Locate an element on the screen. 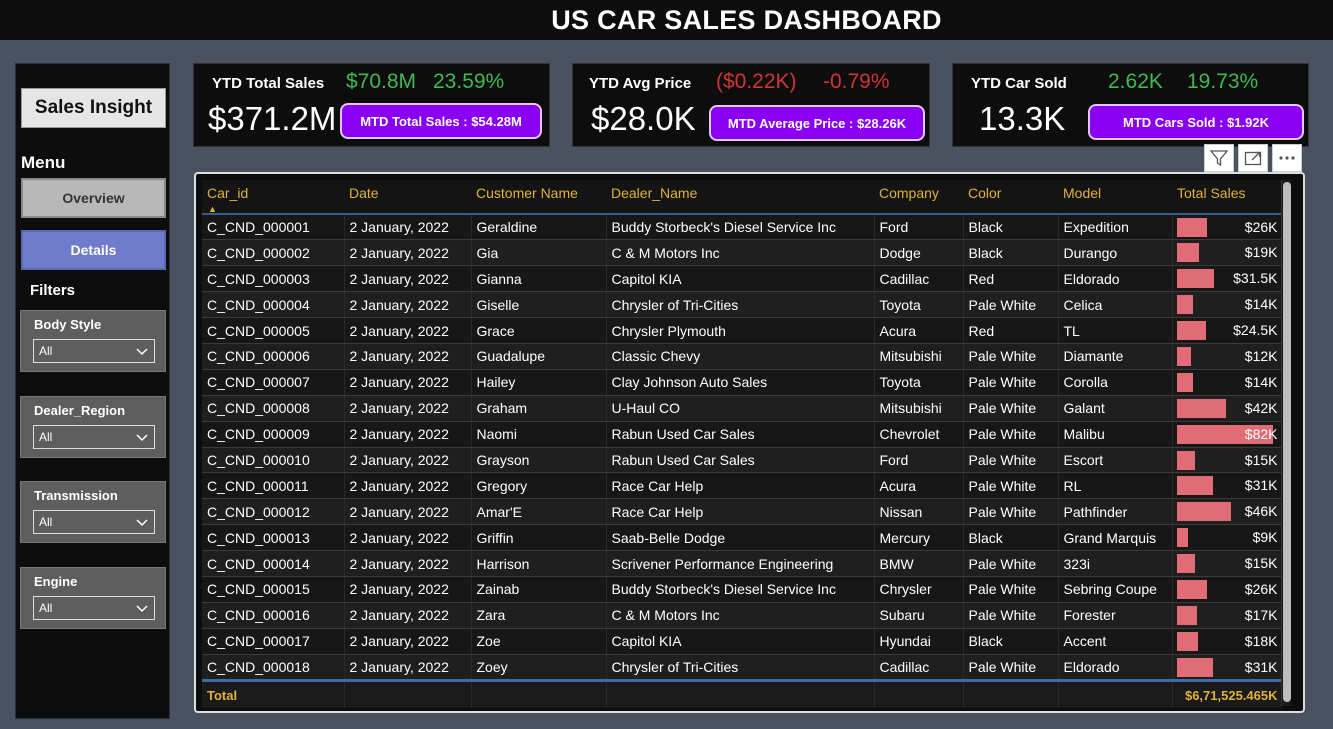 The height and width of the screenshot is (729, 1333). focus-mode-icon is located at coordinates (1253, 158).